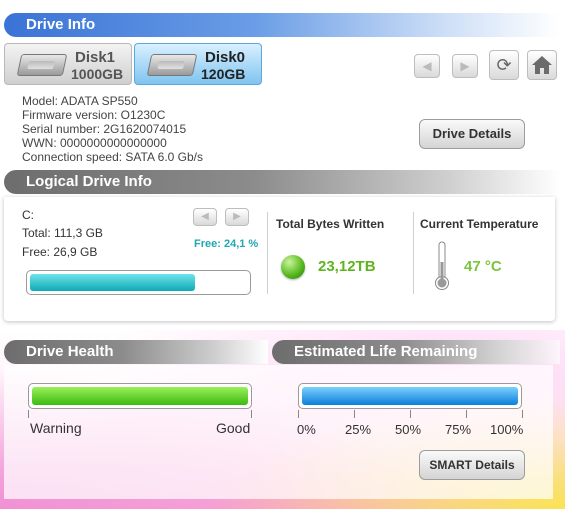 The width and height of the screenshot is (565, 509). I want to click on refresh-button: ⟳, so click(504, 65).